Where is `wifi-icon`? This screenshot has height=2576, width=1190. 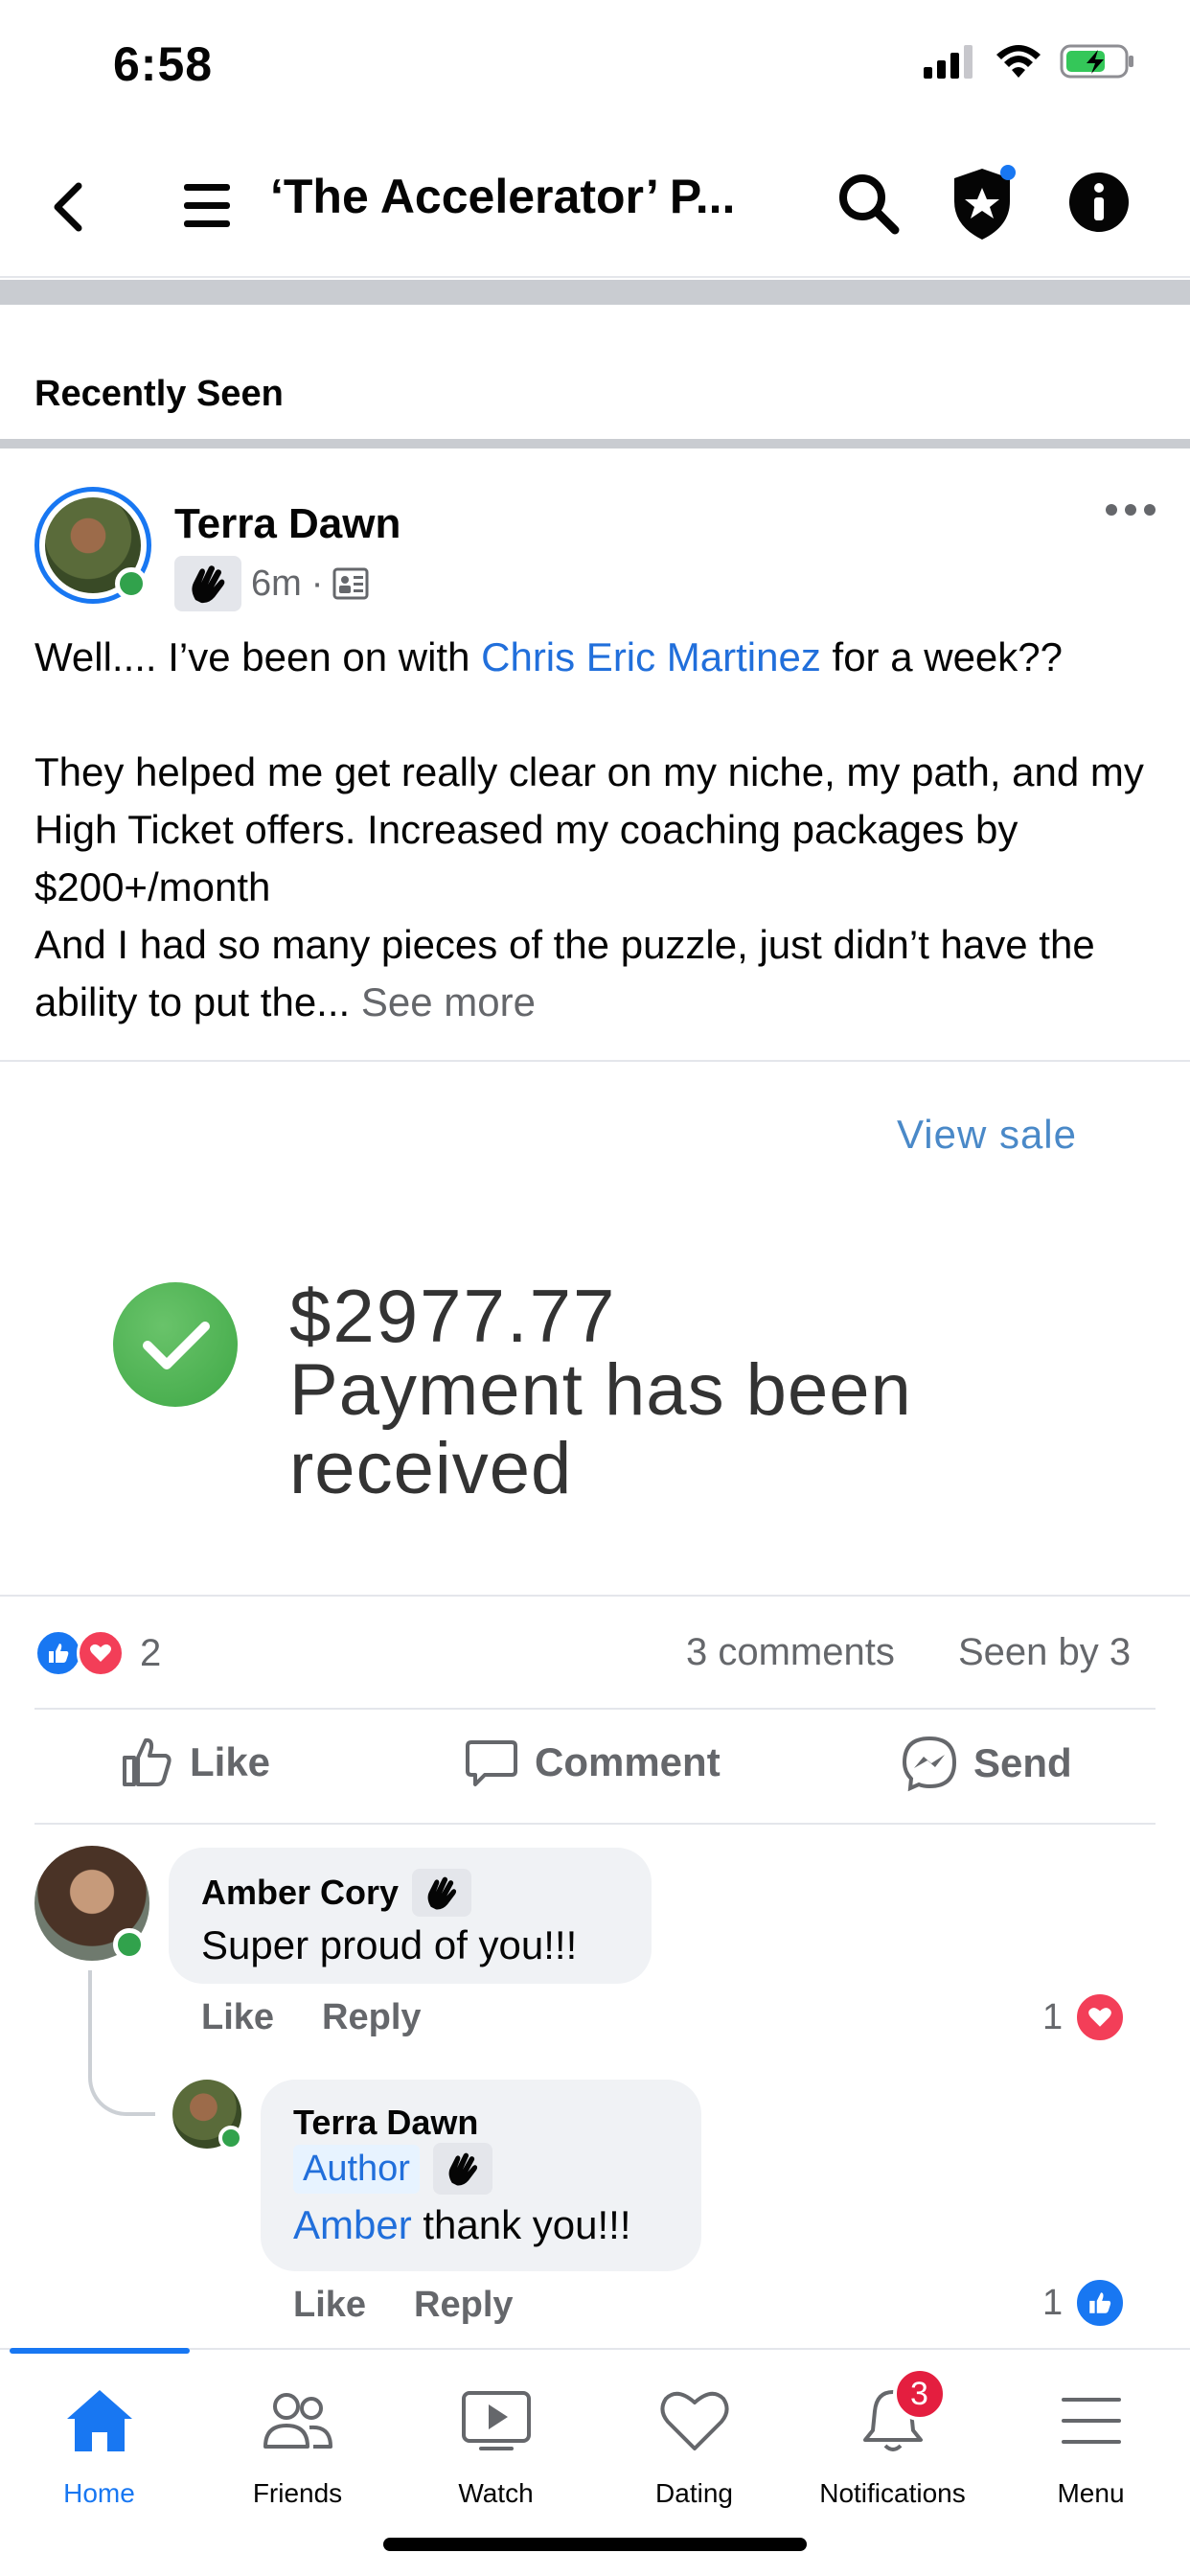
wifi-icon is located at coordinates (1018, 62).